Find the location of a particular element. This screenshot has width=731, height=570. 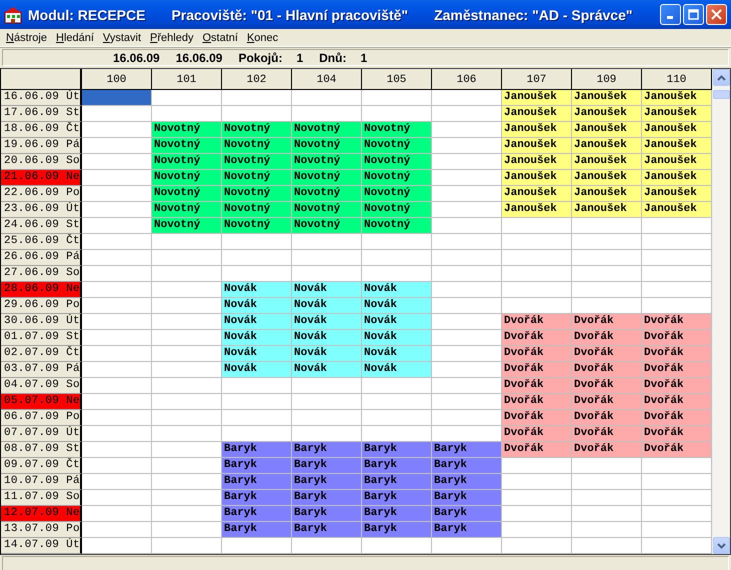

menu-item: Ostatní is located at coordinates (220, 38).